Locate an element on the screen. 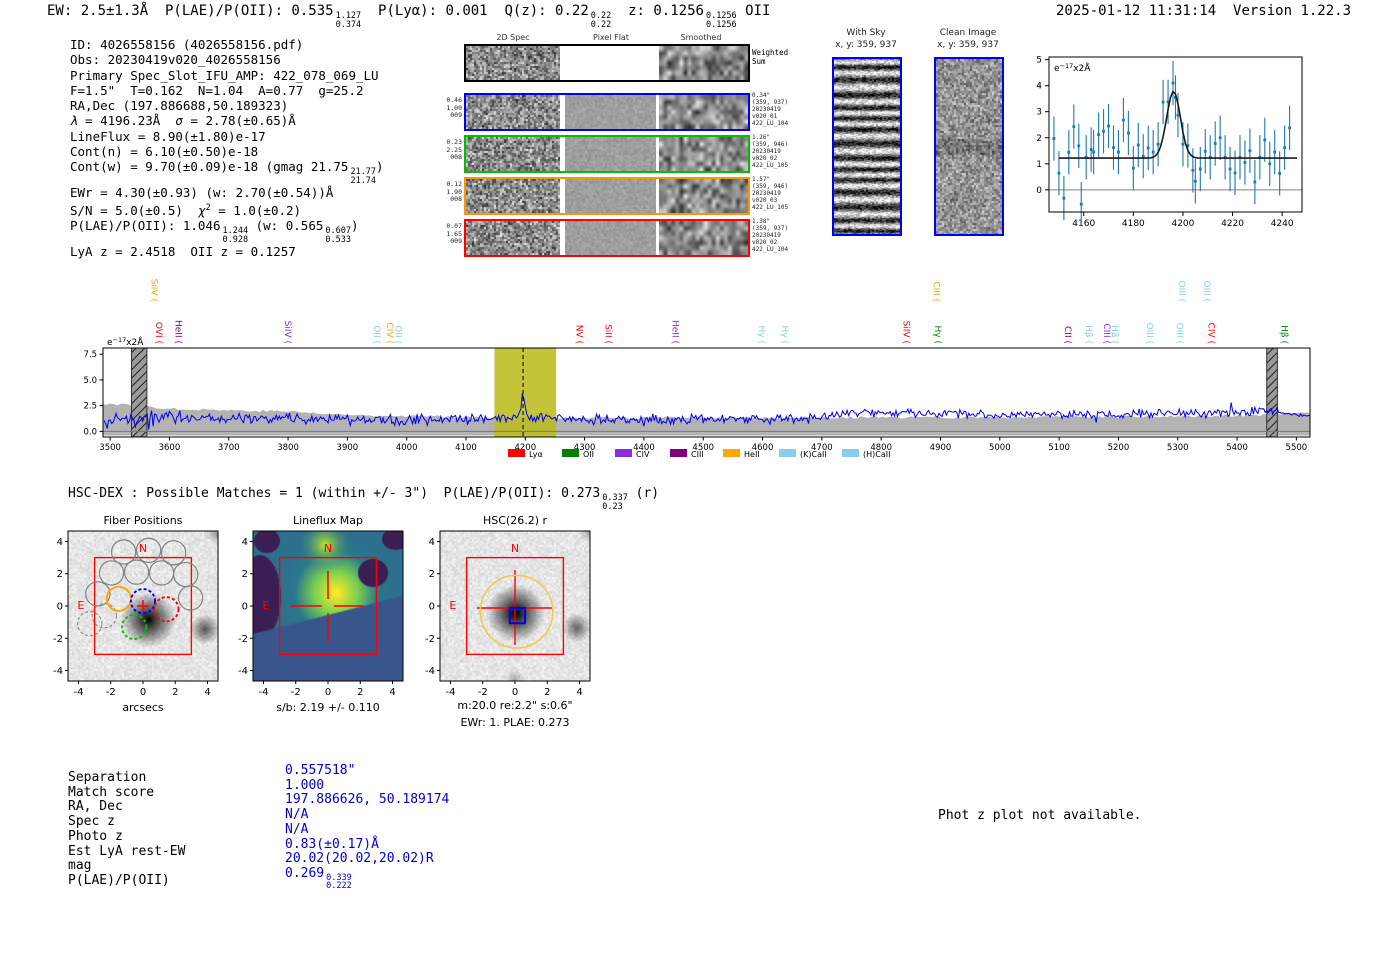  emission-line-label: HeII ( is located at coordinates (177, 332).